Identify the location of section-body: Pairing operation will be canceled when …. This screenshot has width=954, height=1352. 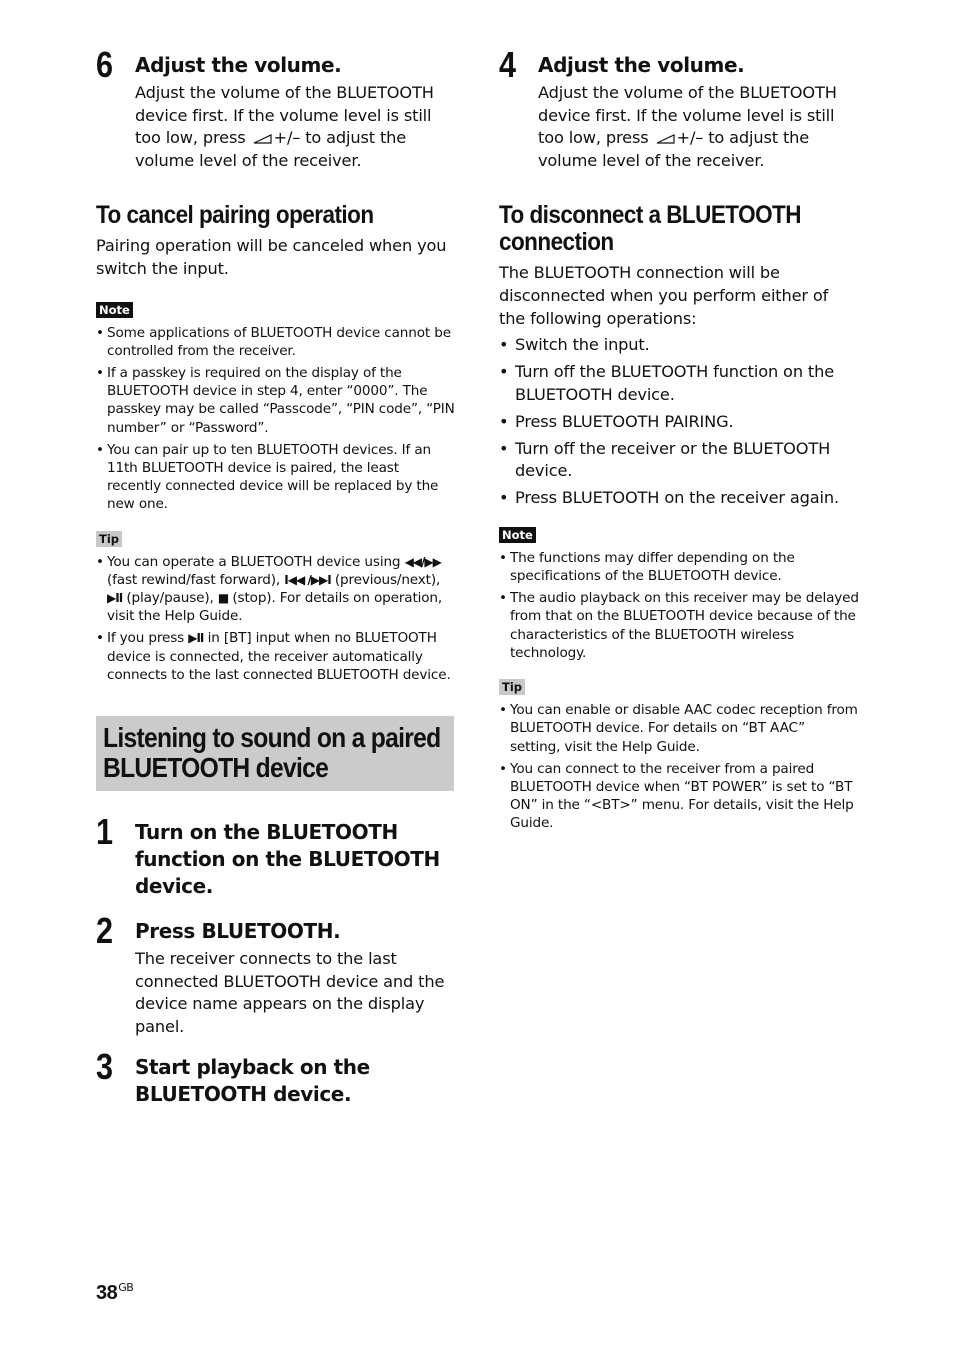
(271, 257).